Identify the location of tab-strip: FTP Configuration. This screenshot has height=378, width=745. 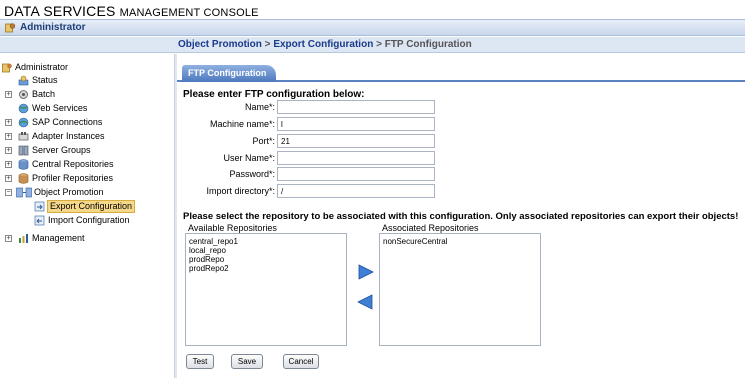
(461, 72).